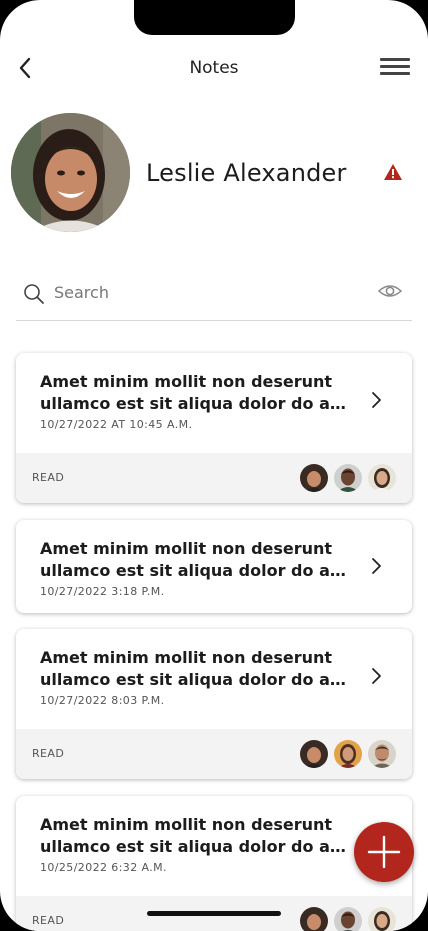 The height and width of the screenshot is (931, 428). I want to click on search-bar, so click(214, 295).